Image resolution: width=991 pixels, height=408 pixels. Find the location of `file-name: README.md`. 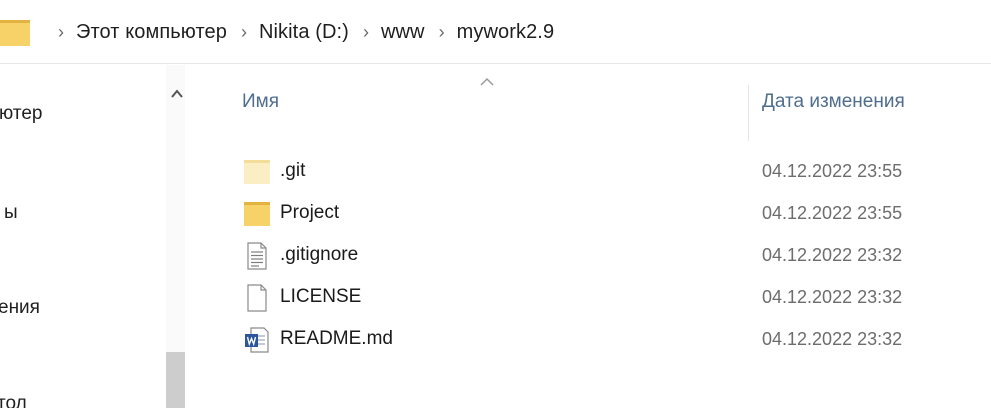

file-name: README.md is located at coordinates (336, 338).